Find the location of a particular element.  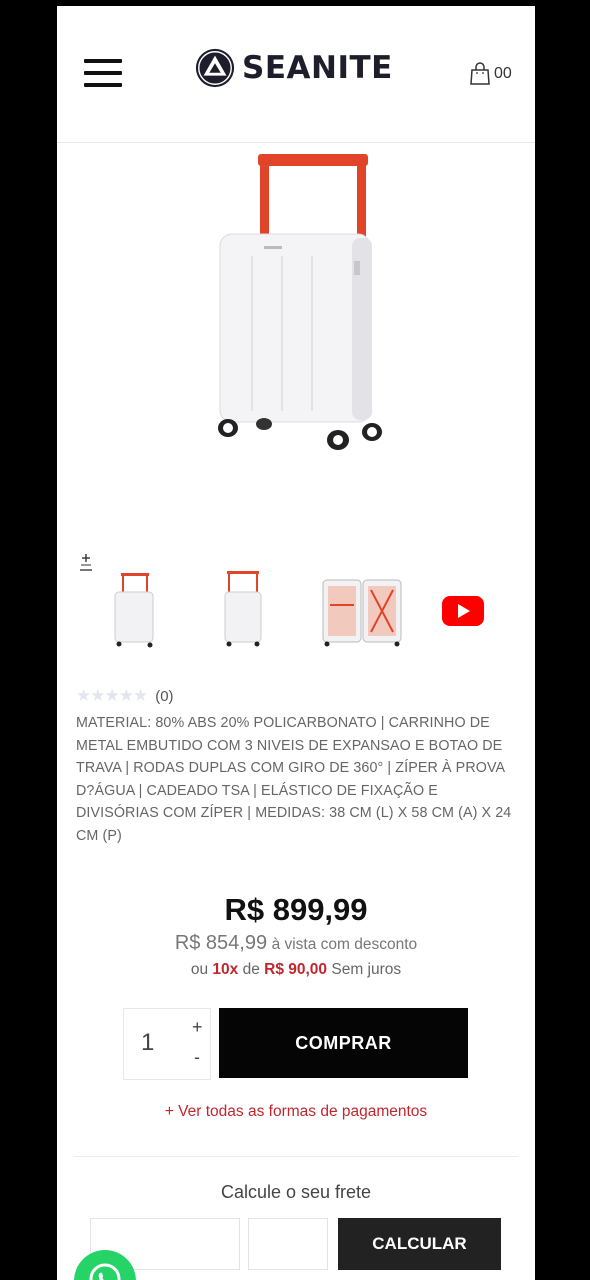

calculate-shipping-button: CALCULAR is located at coordinates (419, 1244).